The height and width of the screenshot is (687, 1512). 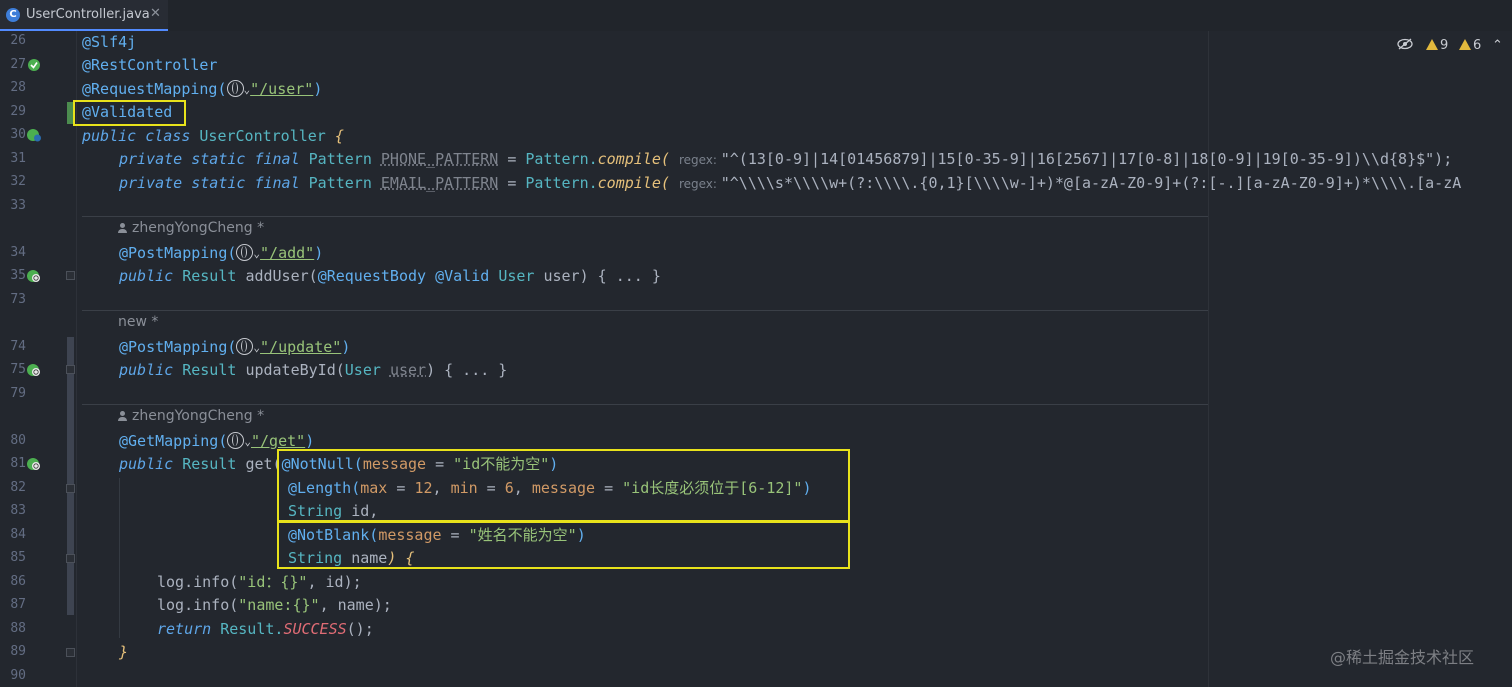 What do you see at coordinates (18, 440) in the screenshot?
I see `line-number: 80` at bounding box center [18, 440].